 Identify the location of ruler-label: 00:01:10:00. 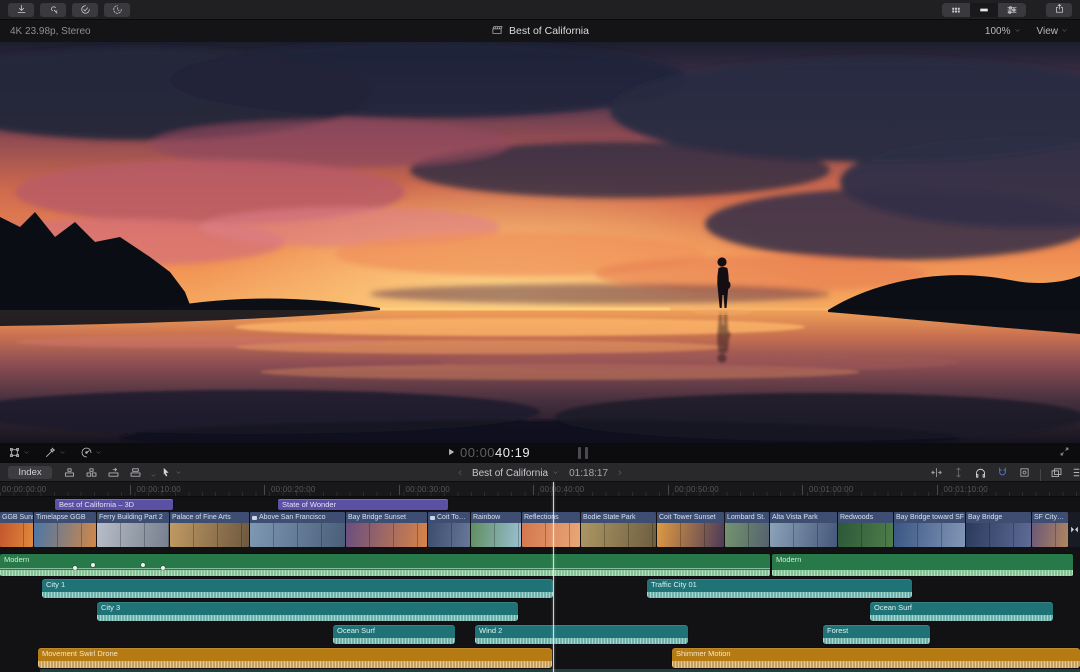
(965, 489).